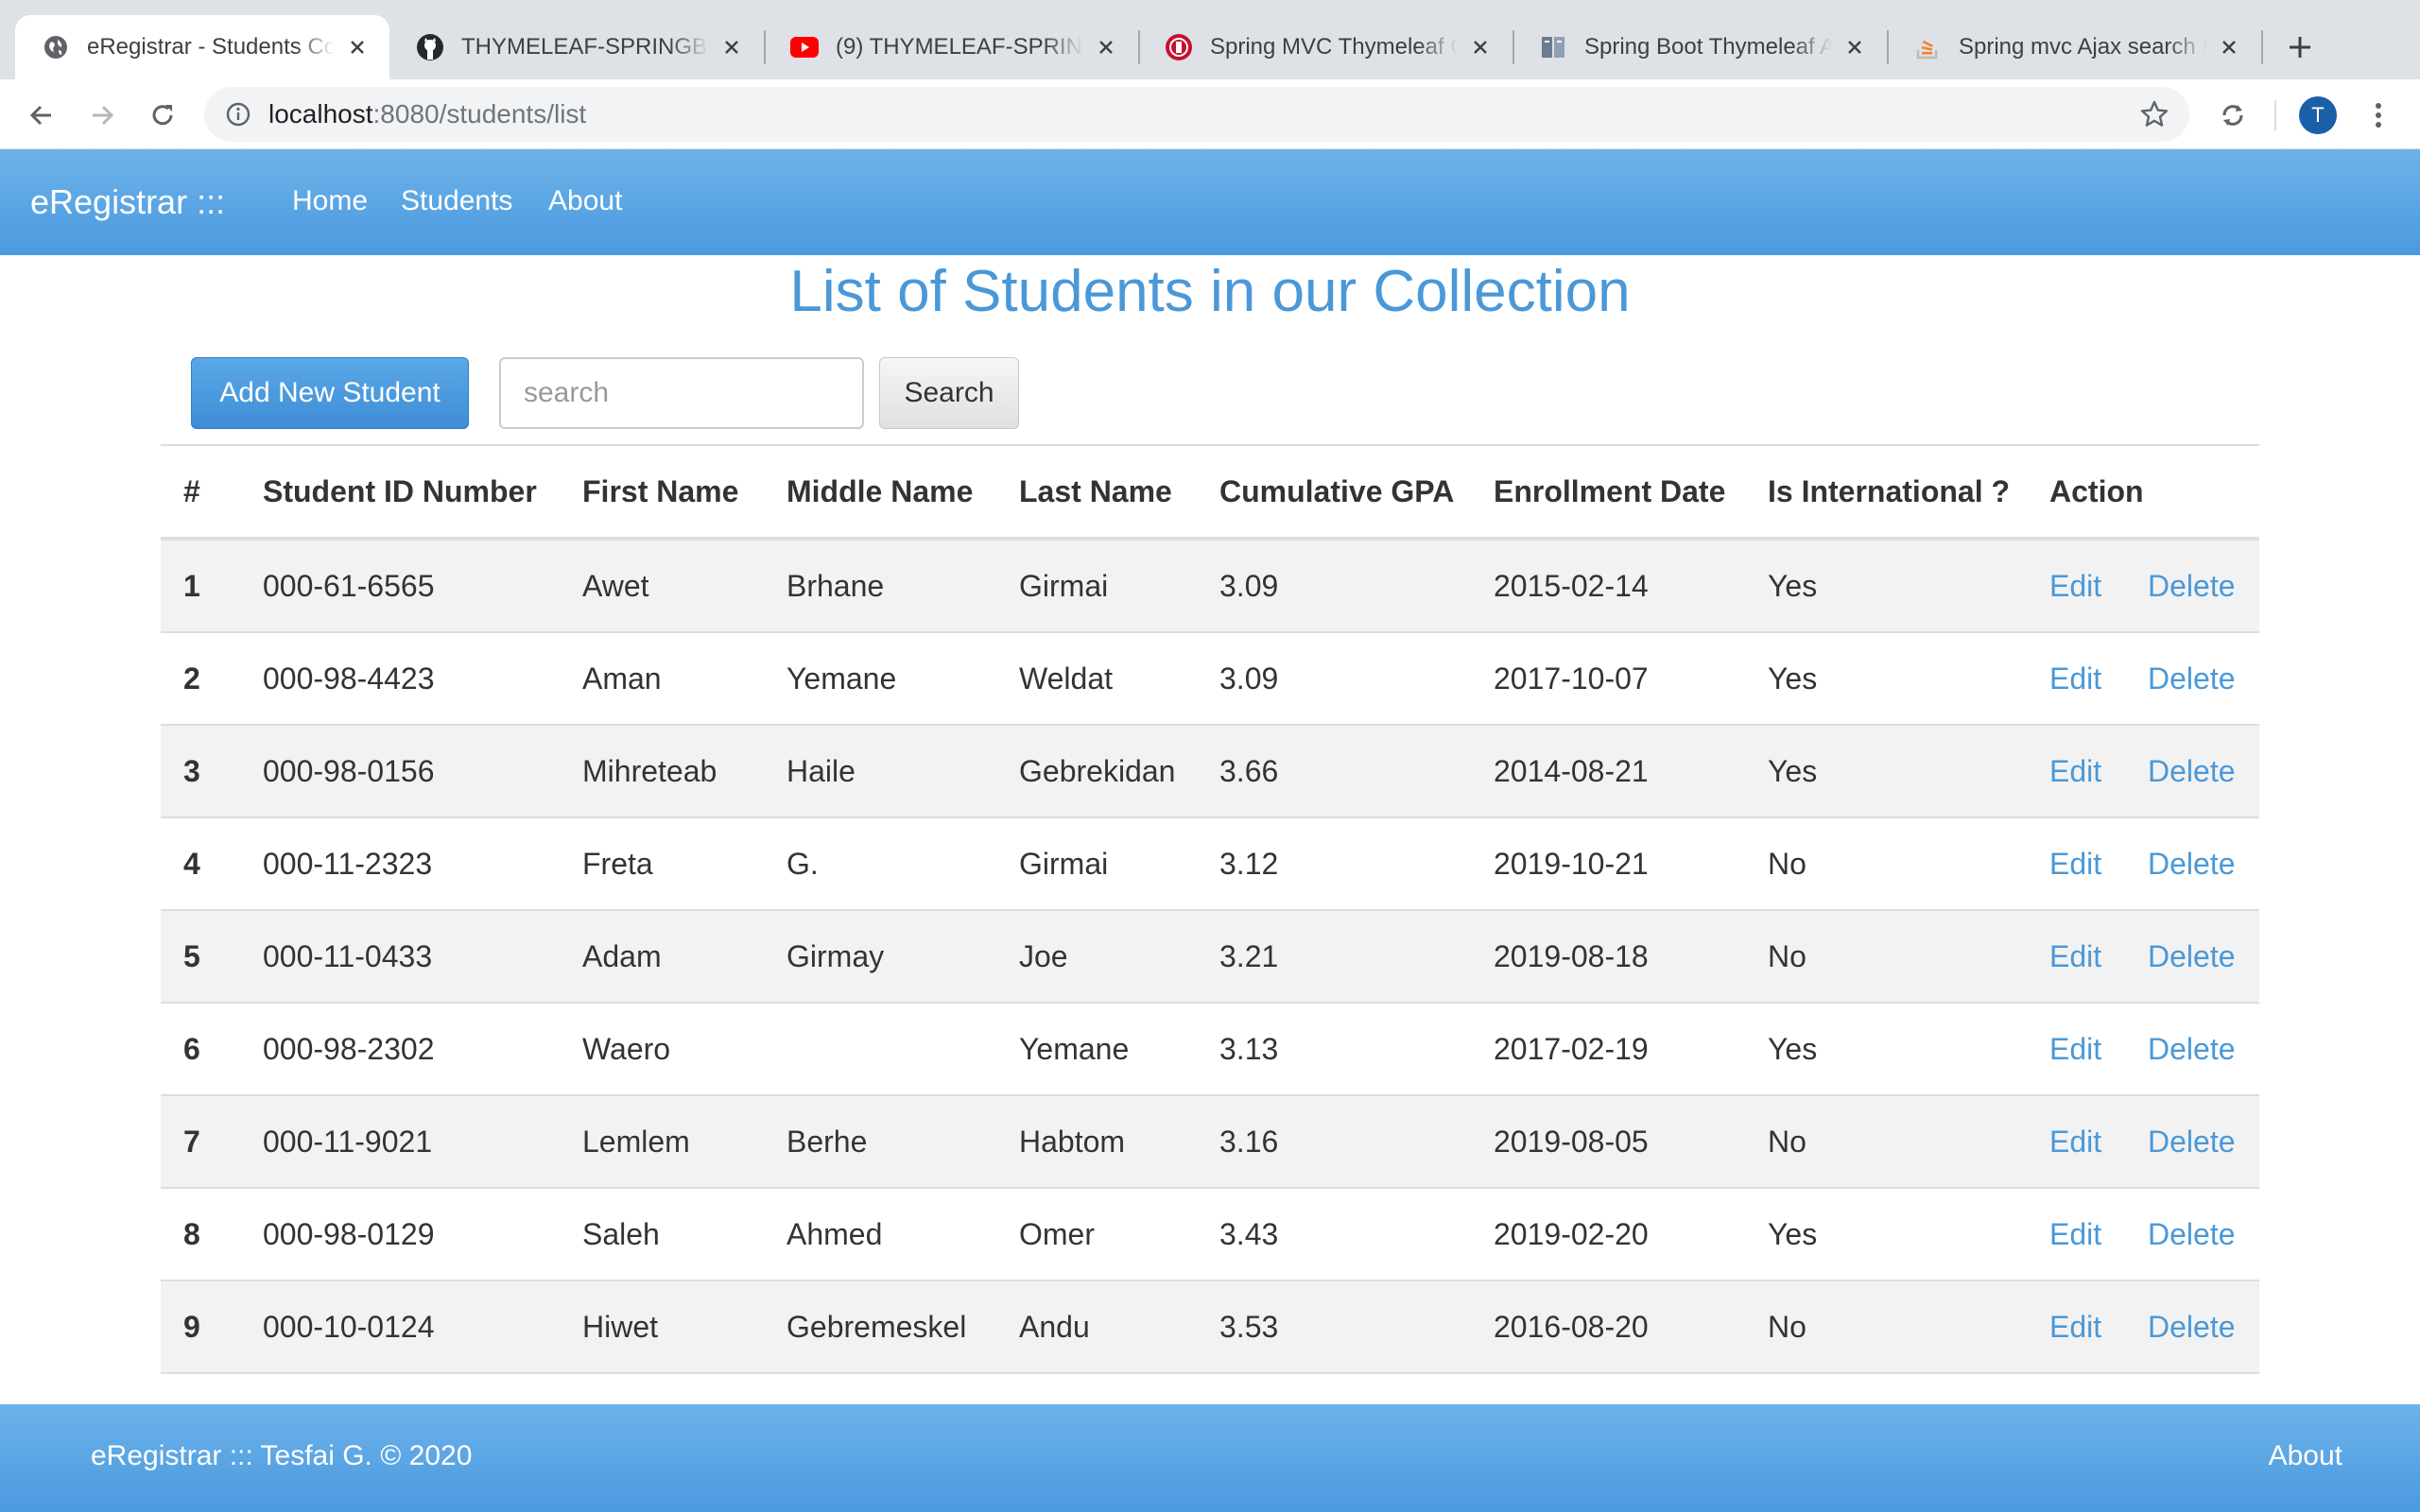  I want to click on page-title: List of Students in our Collection, so click(1210, 291).